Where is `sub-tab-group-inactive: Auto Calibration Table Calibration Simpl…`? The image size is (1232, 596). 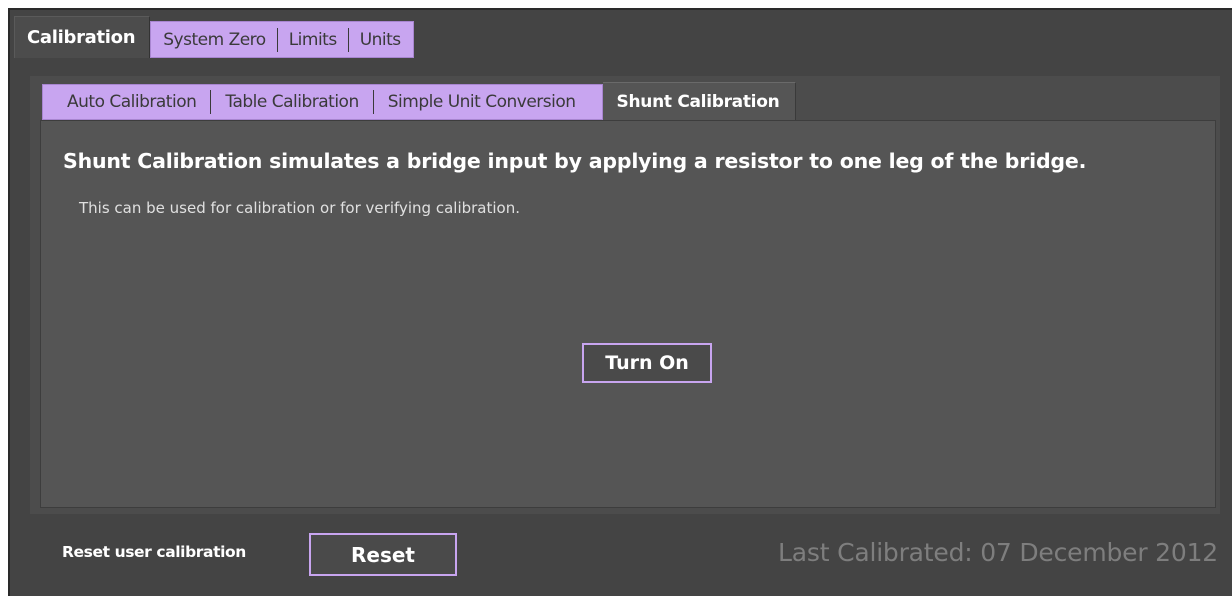
sub-tab-group-inactive: Auto Calibration Table Calibration Simpl… is located at coordinates (322, 102).